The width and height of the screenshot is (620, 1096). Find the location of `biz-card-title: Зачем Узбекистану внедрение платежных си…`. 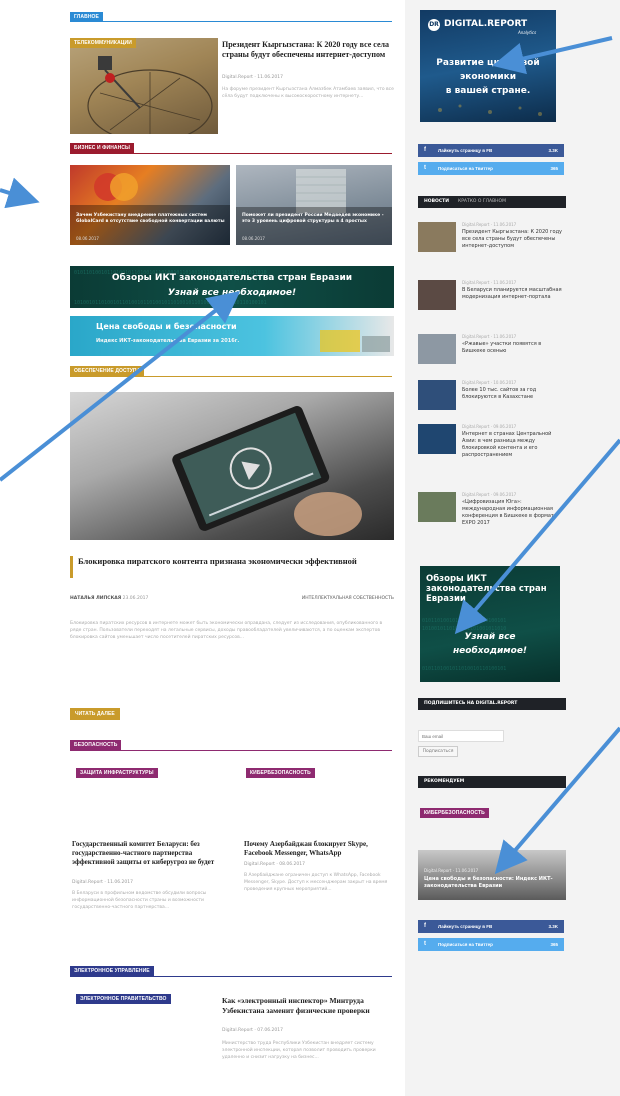

biz-card-title: Зачем Узбекистану внедрение платежных си… is located at coordinates (150, 218).